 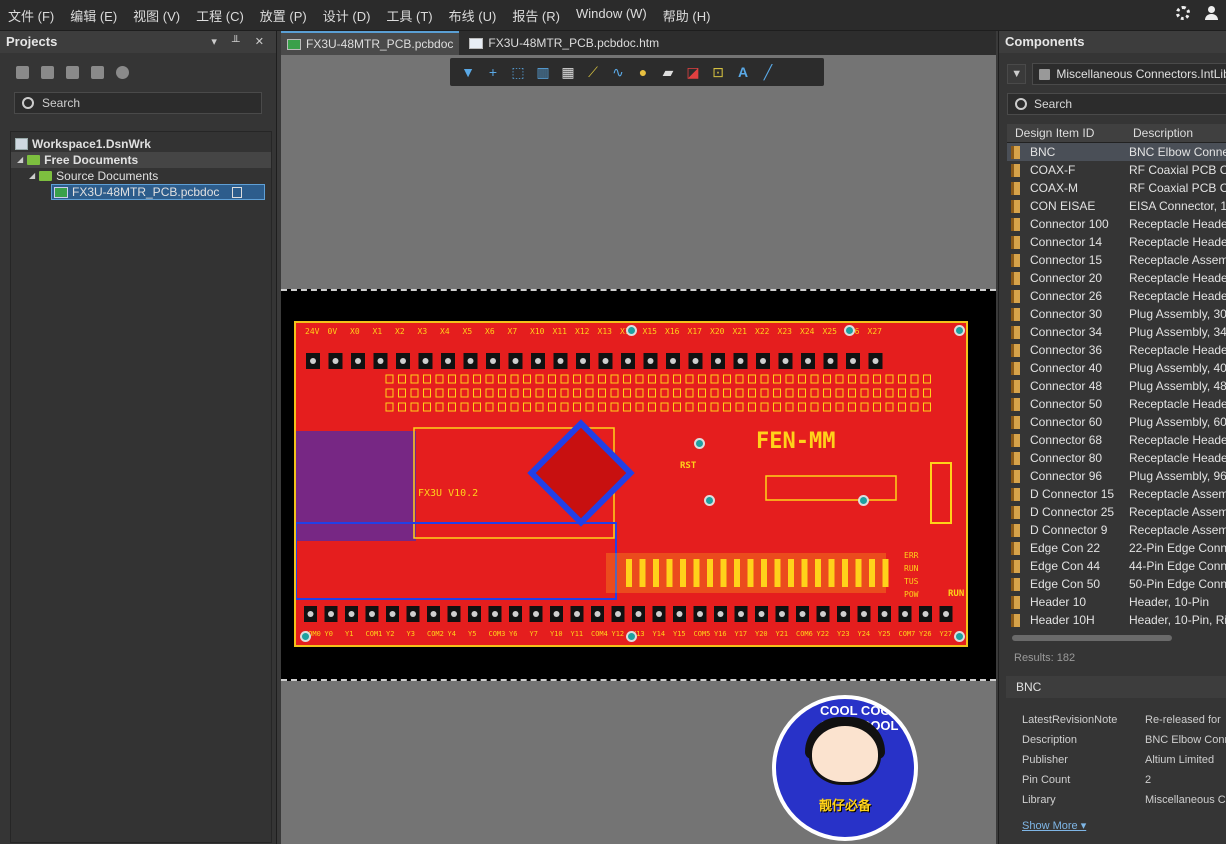 What do you see at coordinates (93, 15) in the screenshot?
I see `menu-item: 编辑 (E)` at bounding box center [93, 15].